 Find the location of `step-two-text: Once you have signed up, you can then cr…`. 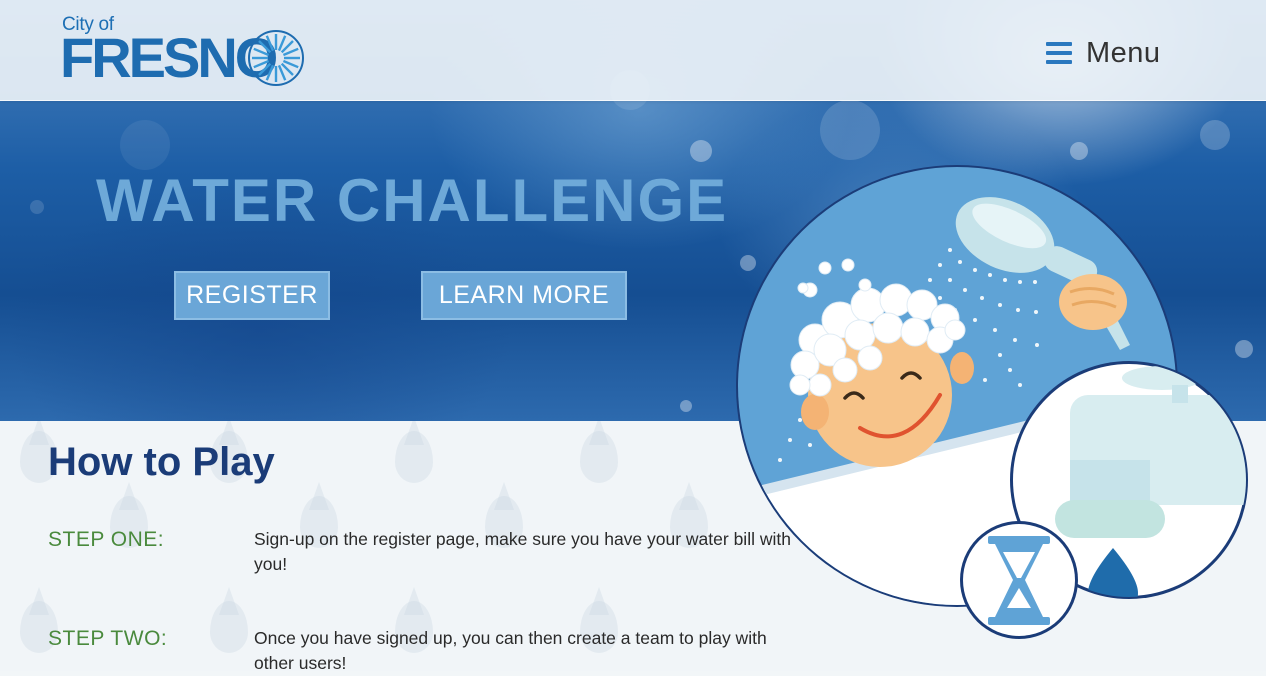

step-two-text: Once you have signed up, you can then cr… is located at coordinates (510, 650).